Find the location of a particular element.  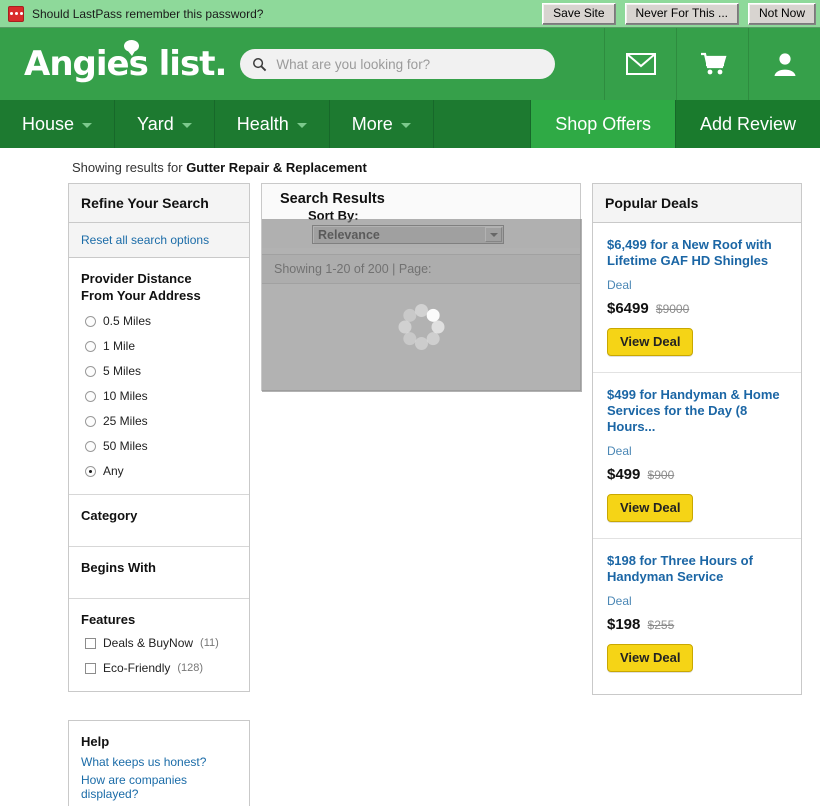

radio-option-any: Any is located at coordinates (161, 471).